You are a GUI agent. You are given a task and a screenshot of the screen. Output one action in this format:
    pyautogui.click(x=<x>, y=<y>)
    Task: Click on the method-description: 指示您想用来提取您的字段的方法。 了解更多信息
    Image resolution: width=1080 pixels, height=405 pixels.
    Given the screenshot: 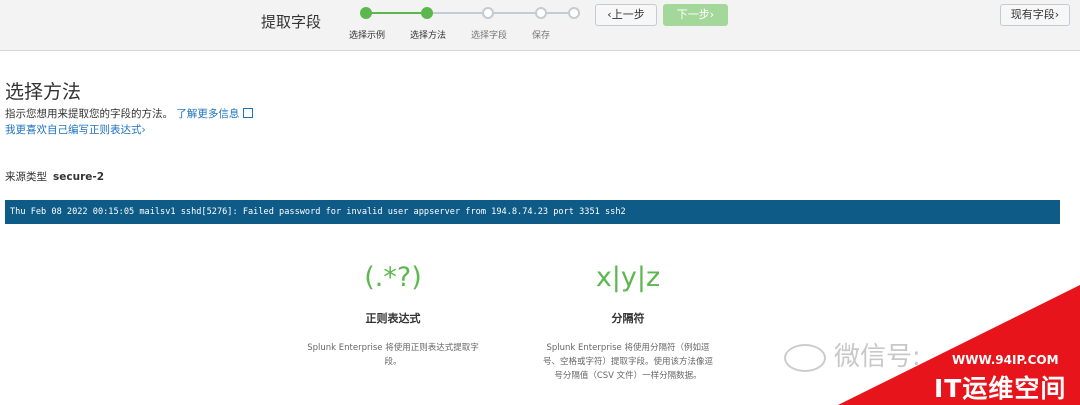 What is the action you would take?
    pyautogui.click(x=129, y=113)
    